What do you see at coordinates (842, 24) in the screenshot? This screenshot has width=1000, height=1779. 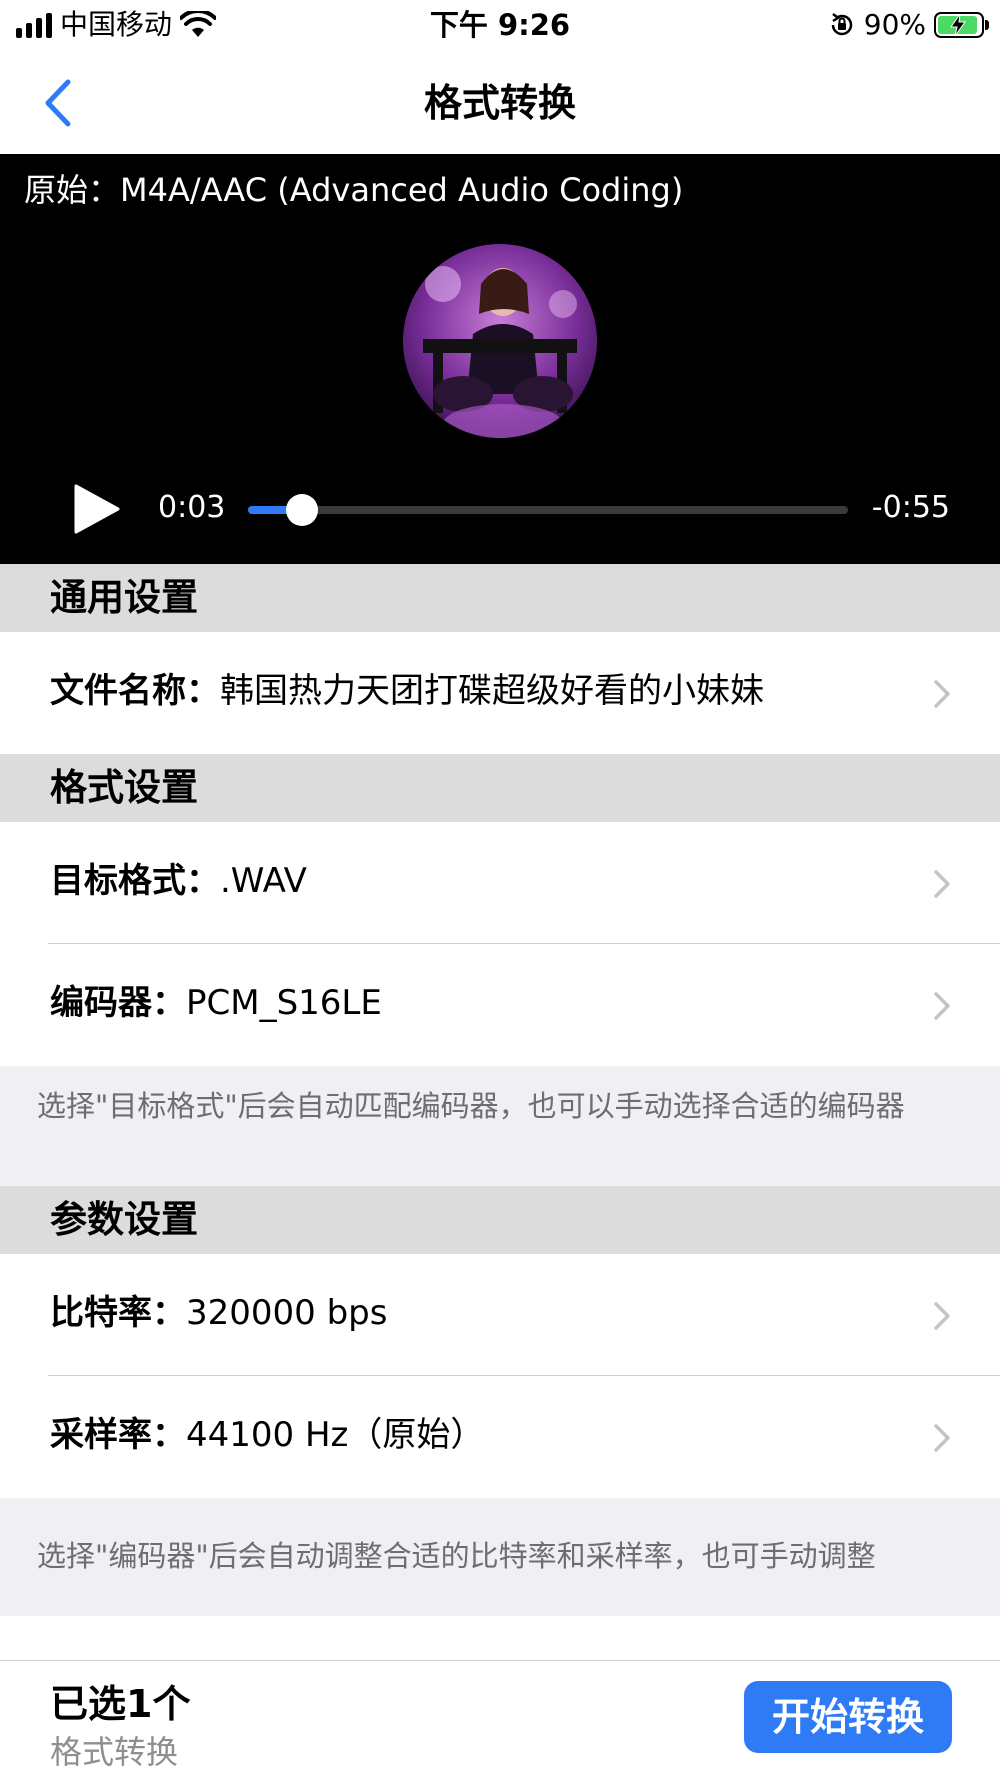 I see `rotation-lock-icon` at bounding box center [842, 24].